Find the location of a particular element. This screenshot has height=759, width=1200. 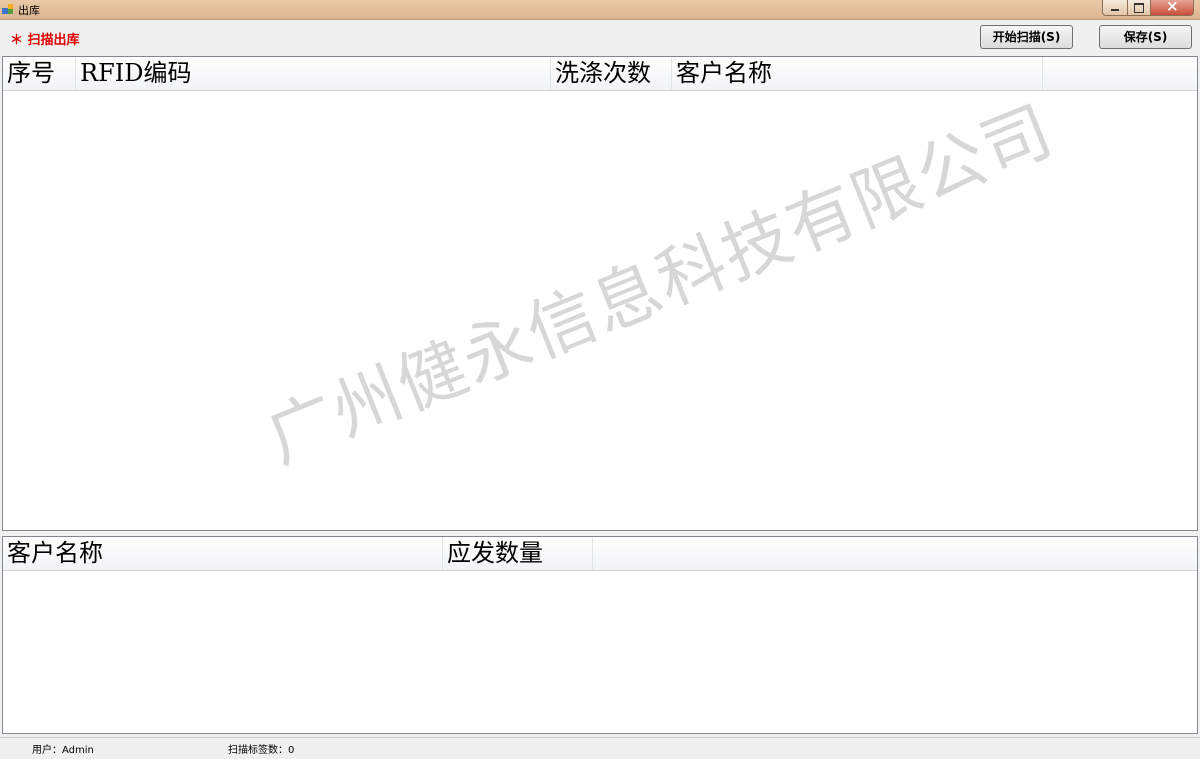

window-title: 出库 is located at coordinates (29, 10).